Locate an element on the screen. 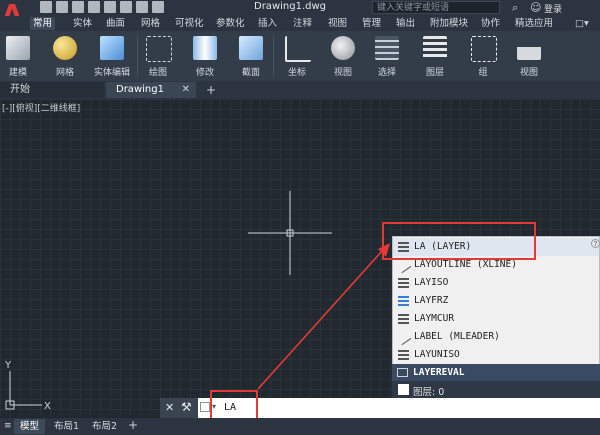  ribbon-mesh-button: 网格 is located at coordinates (65, 56).